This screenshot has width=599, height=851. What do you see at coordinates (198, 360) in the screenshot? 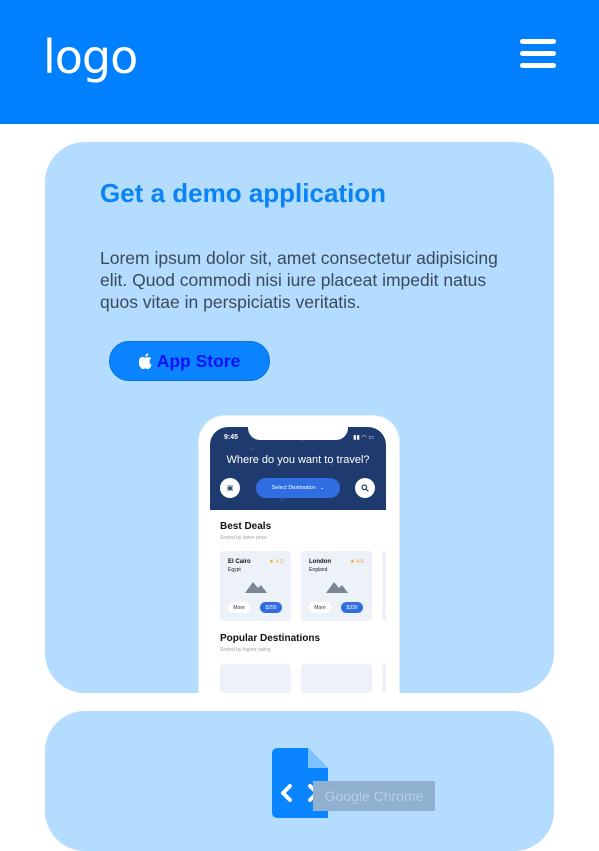
I see `app-store-label: App Store` at bounding box center [198, 360].